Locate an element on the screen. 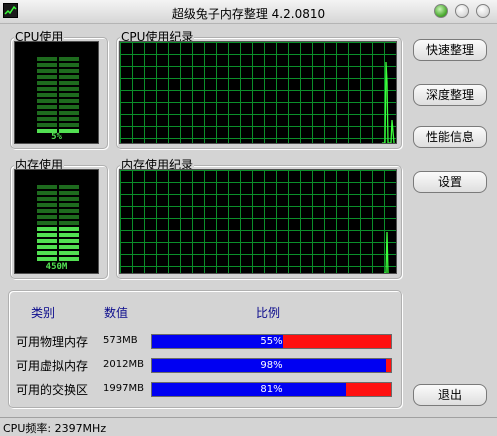 The height and width of the screenshot is (436, 497). settings-button: 设置 is located at coordinates (450, 182).